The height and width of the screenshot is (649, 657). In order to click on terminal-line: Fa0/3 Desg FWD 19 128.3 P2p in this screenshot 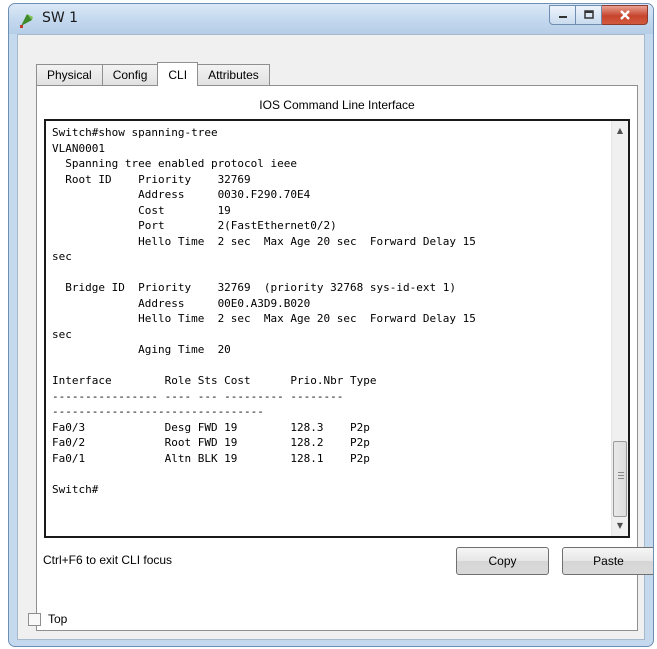, I will do `click(211, 427)`.